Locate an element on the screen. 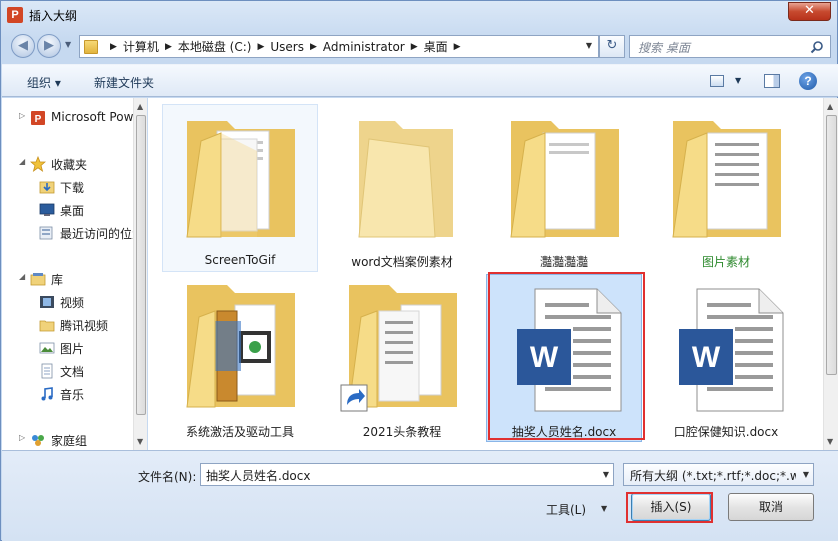  file-type-dropdown-icon: ▼ is located at coordinates (806, 474).